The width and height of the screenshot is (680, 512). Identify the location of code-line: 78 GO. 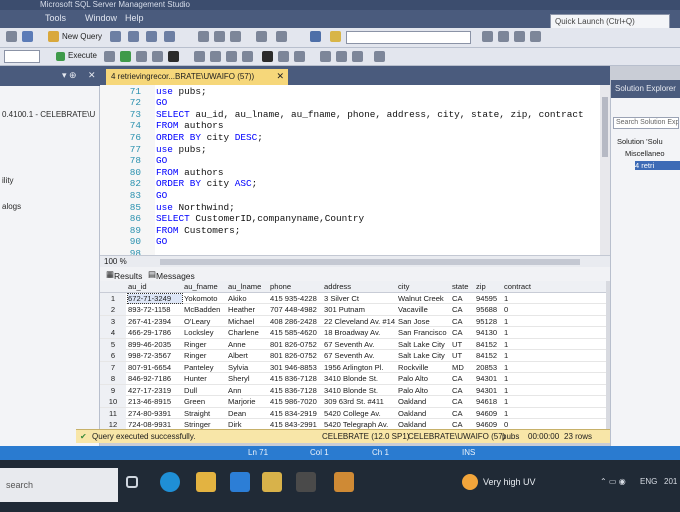
(352, 161).